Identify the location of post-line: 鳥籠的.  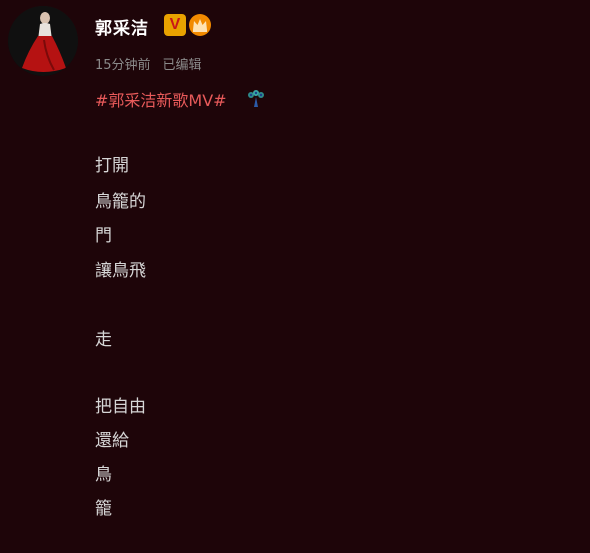
(120, 202).